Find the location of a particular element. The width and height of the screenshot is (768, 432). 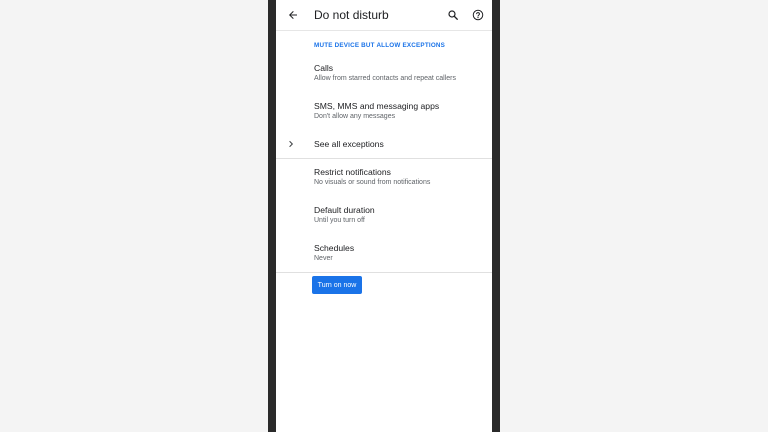

search-button is located at coordinates (453, 15).